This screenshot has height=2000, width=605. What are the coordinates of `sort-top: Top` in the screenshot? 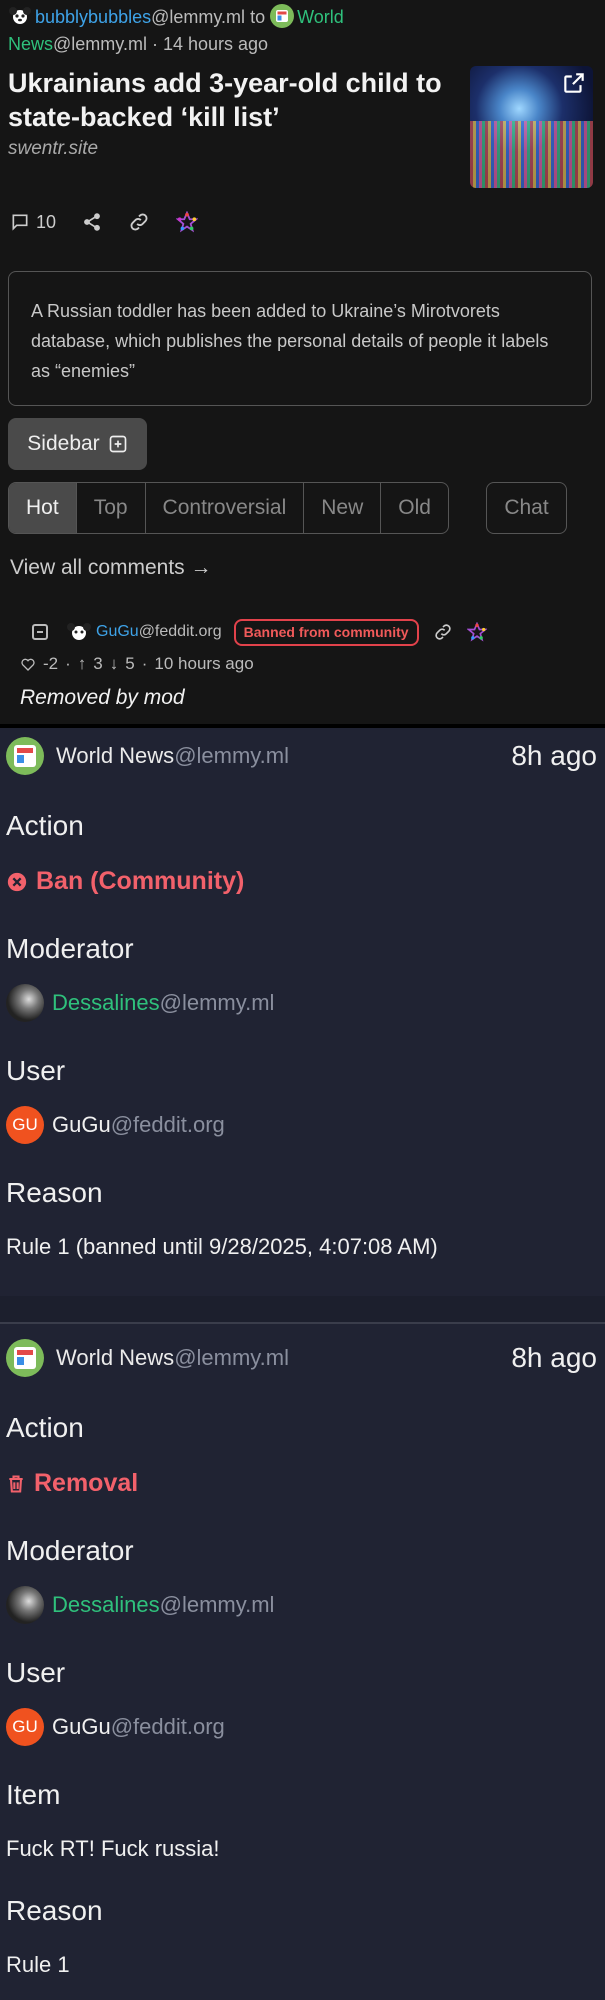 It's located at (111, 508).